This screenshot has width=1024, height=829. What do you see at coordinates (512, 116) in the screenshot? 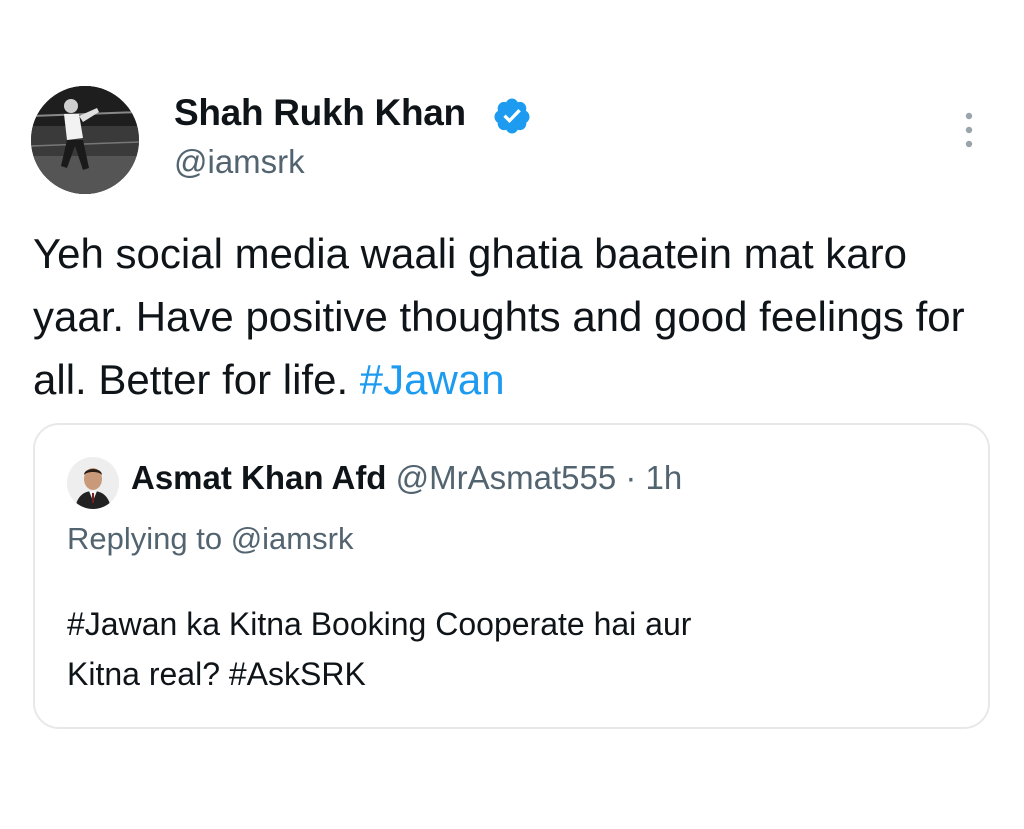
I see `verified-badge-icon` at bounding box center [512, 116].